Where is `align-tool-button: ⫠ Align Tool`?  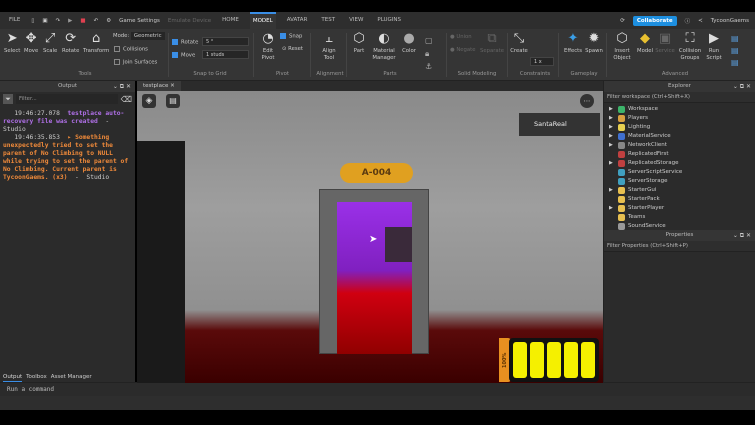
align-tool-button: ⫠ Align Tool is located at coordinates (329, 47).